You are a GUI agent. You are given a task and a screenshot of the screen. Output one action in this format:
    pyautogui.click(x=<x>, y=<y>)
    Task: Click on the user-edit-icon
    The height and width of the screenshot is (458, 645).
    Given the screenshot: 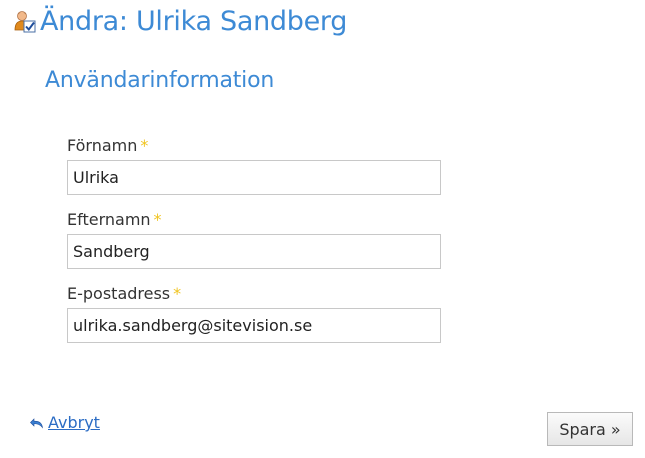 What is the action you would take?
    pyautogui.click(x=25, y=22)
    